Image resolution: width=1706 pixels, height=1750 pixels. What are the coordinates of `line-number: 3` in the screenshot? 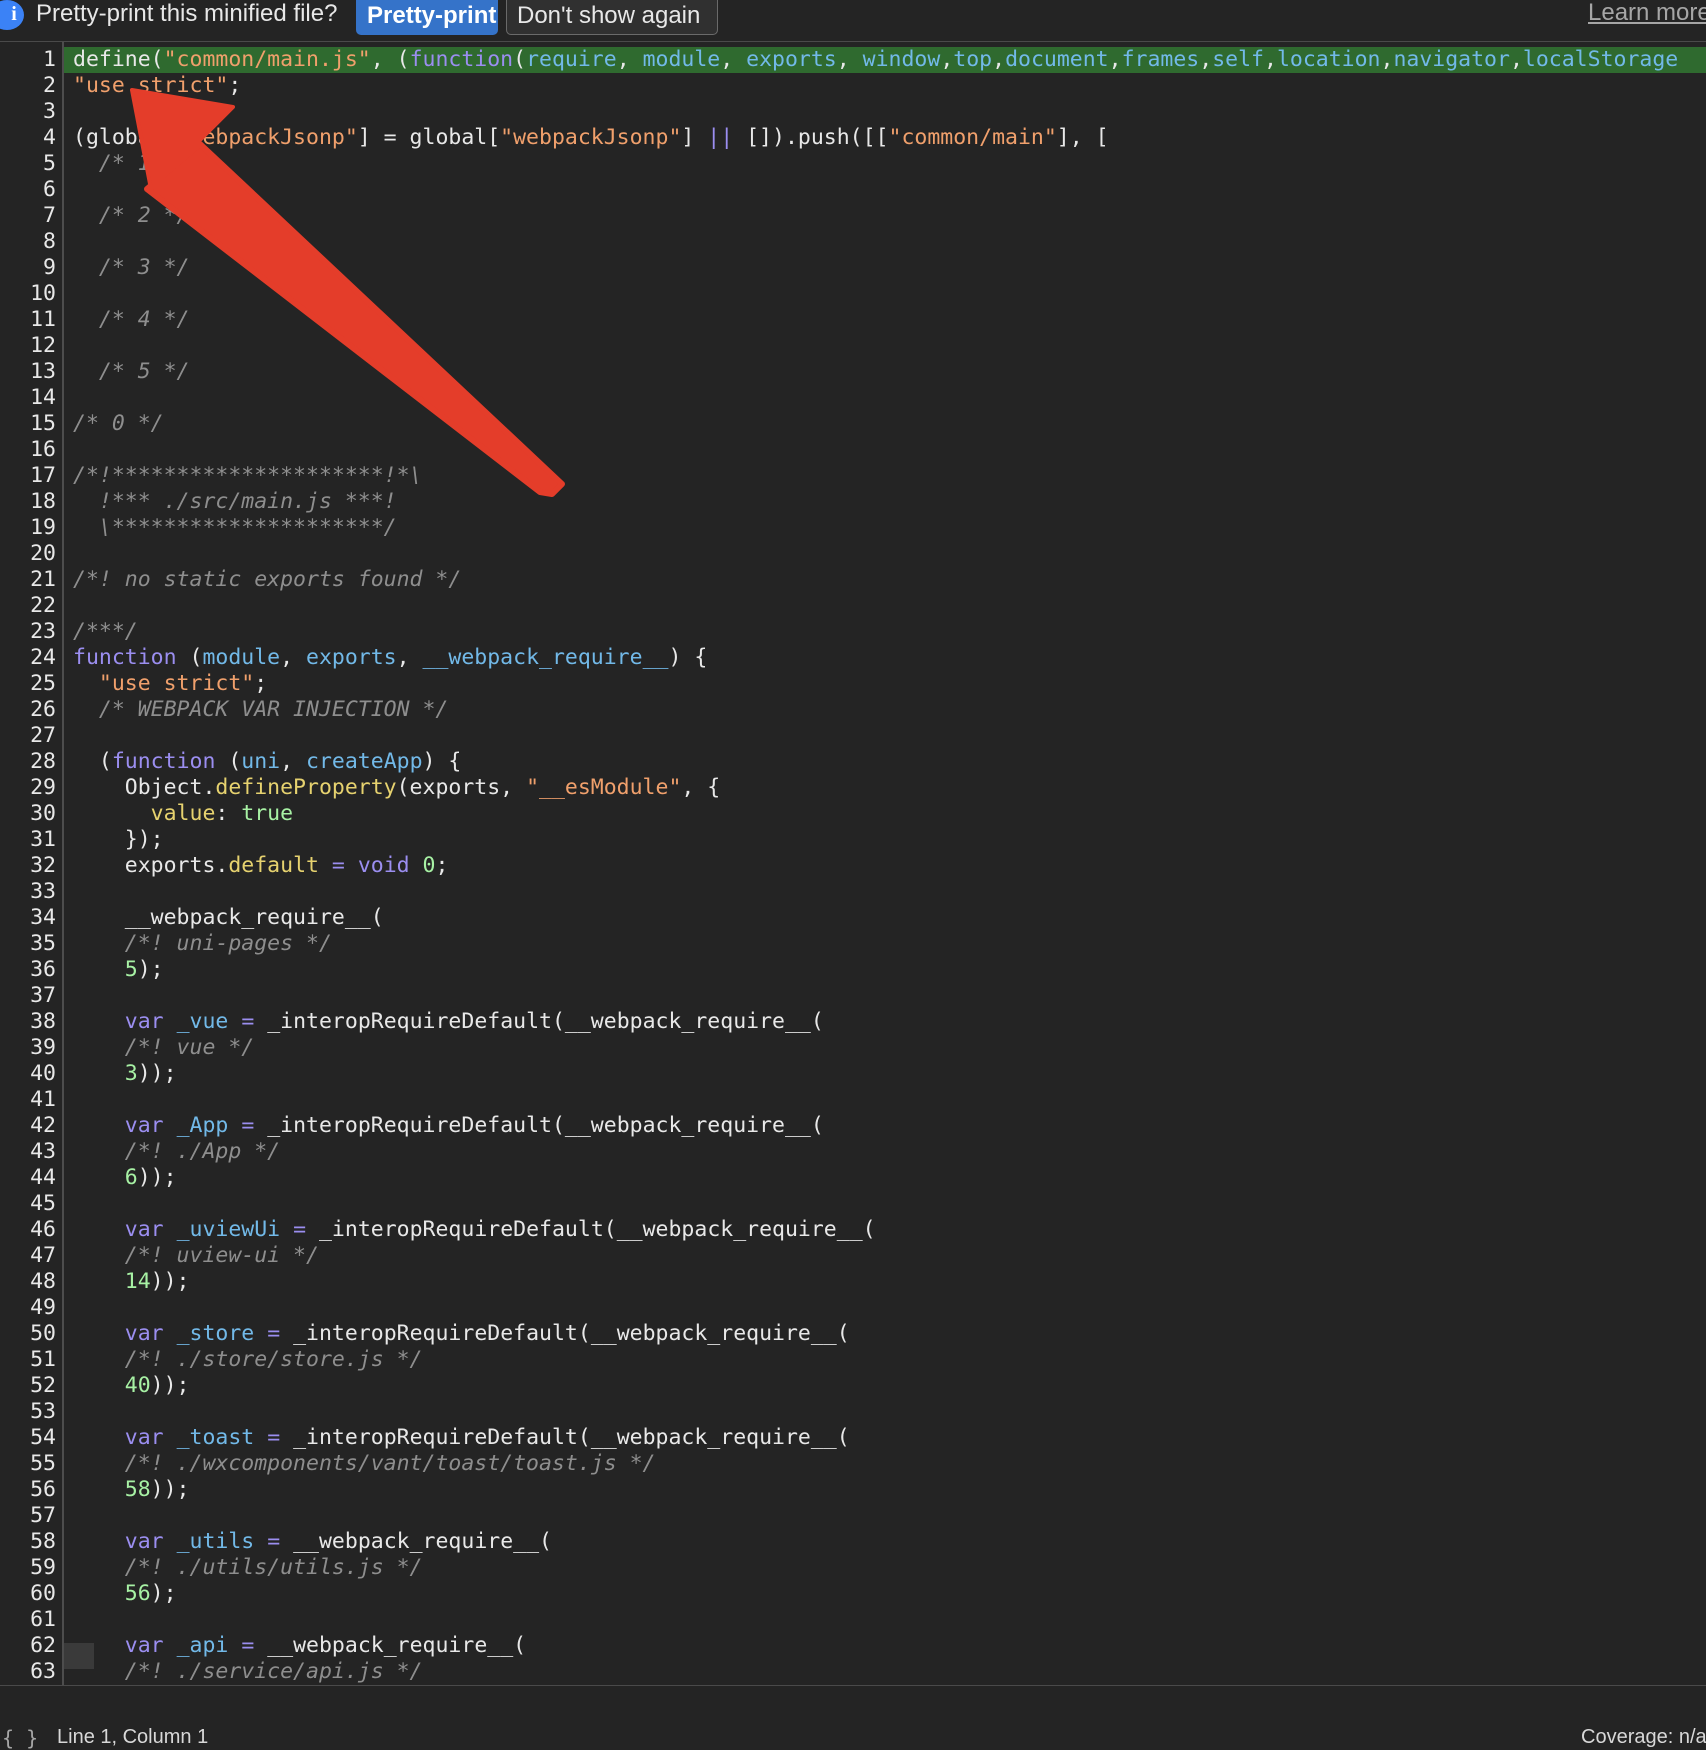 It's located at (28, 112).